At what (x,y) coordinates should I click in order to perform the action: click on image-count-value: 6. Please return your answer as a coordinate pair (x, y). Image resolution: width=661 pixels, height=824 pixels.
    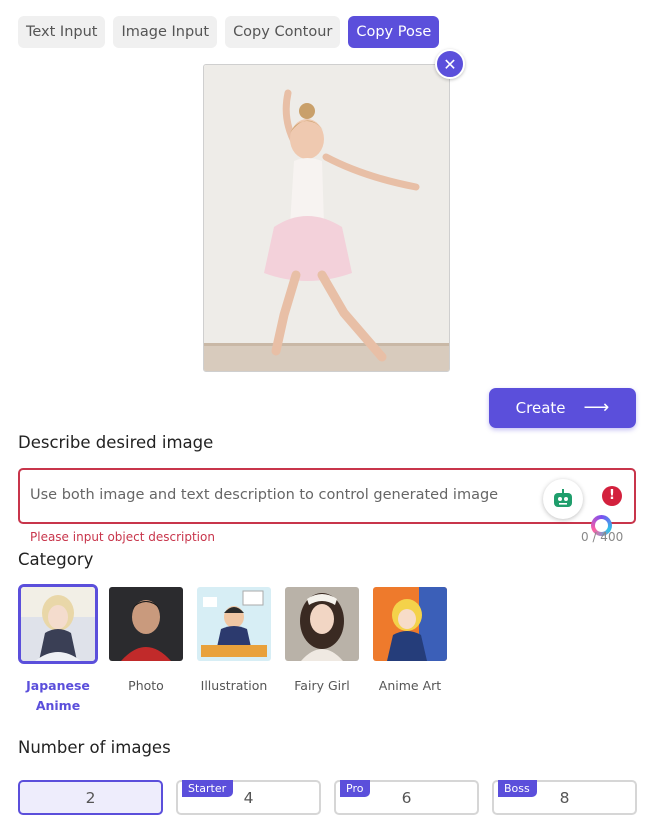
    Looking at the image, I should click on (406, 797).